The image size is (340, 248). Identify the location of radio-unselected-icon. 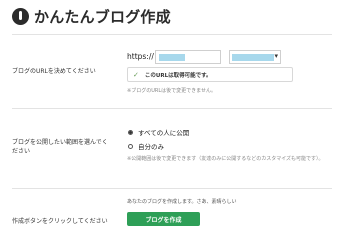
(130, 146).